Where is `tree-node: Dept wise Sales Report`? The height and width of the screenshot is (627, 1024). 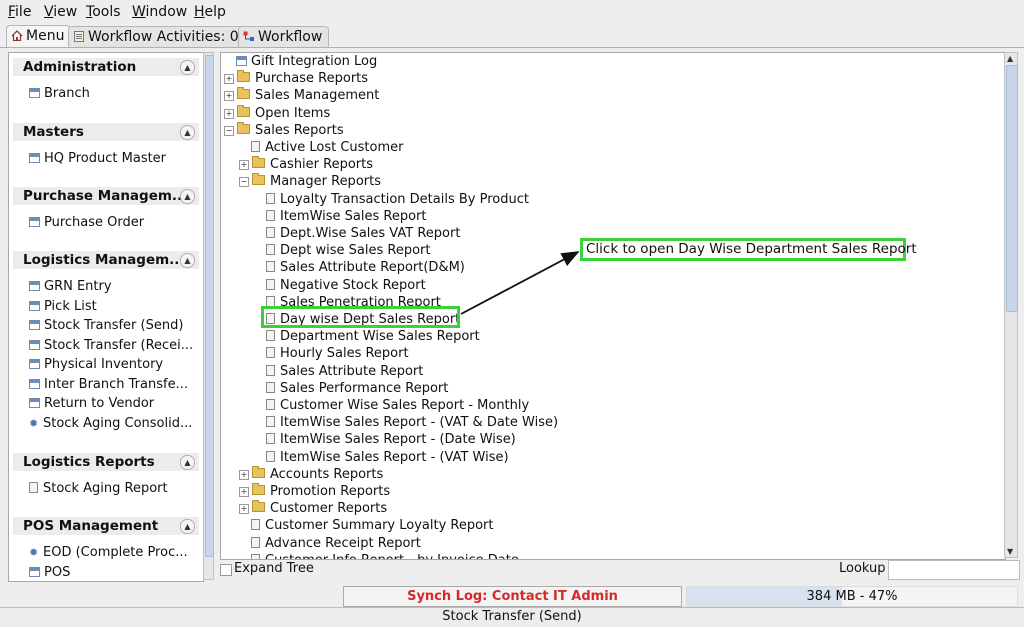 tree-node: Dept wise Sales Report is located at coordinates (342, 250).